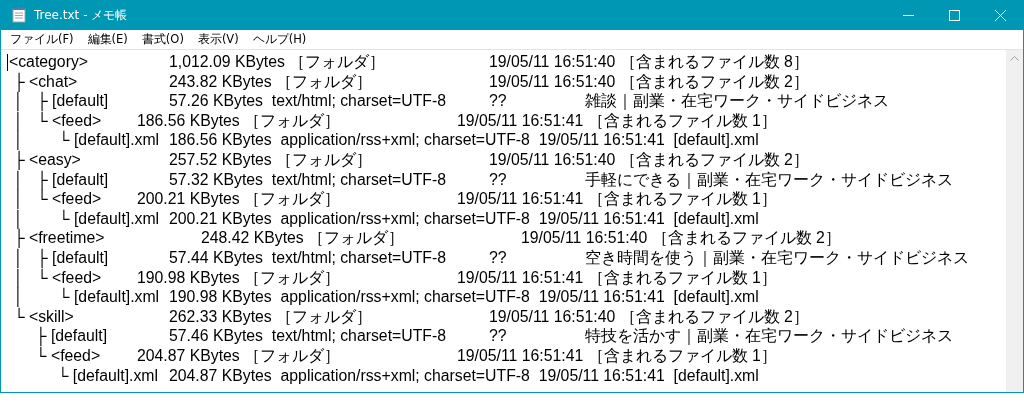  I want to click on menu-item: ヘルプ(H), so click(279, 39).